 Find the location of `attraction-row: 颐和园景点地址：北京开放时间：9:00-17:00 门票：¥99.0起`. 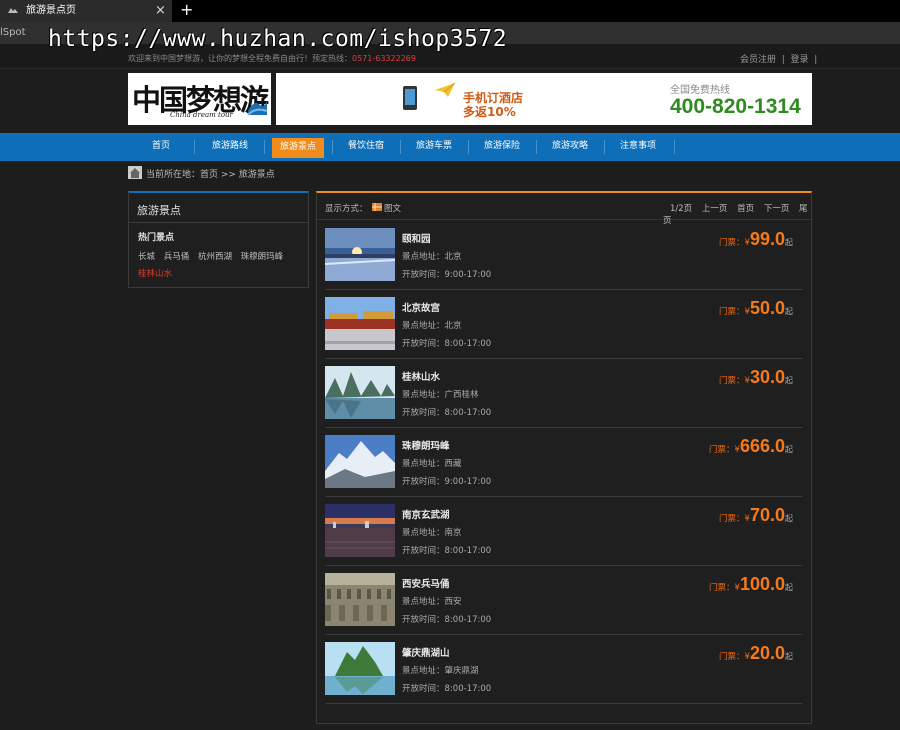

attraction-row: 颐和园景点地址：北京开放时间：9:00-17:00 门票：¥99.0起 is located at coordinates (564, 255).